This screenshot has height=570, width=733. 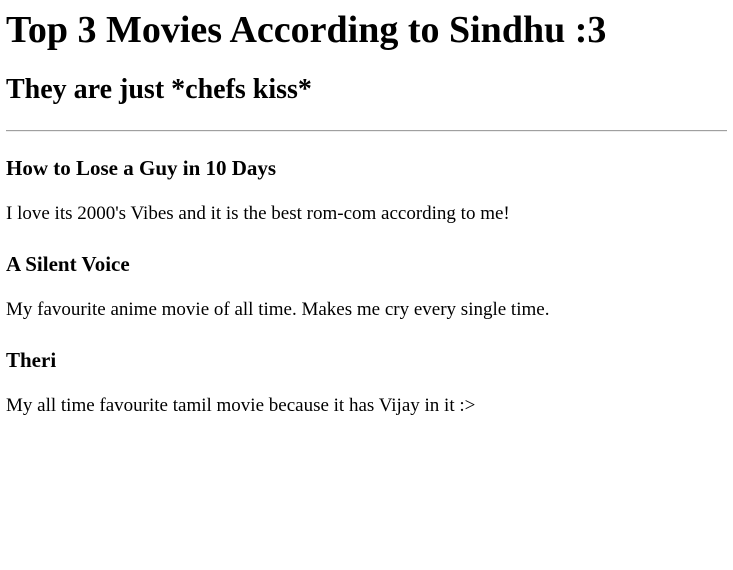 What do you see at coordinates (31, 360) in the screenshot?
I see `movie-title: Theri` at bounding box center [31, 360].